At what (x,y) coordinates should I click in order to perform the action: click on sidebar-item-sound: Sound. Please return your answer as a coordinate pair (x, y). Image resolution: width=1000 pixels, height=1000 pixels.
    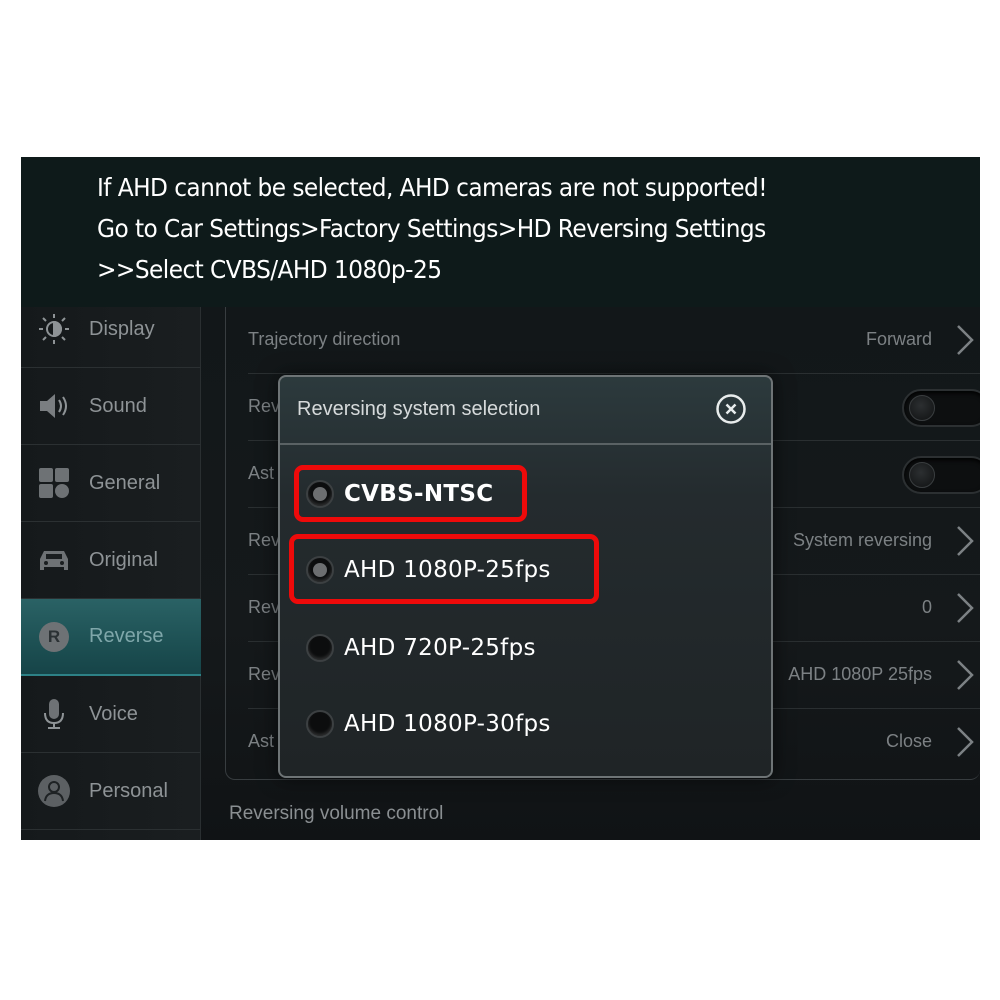
    Looking at the image, I should click on (111, 406).